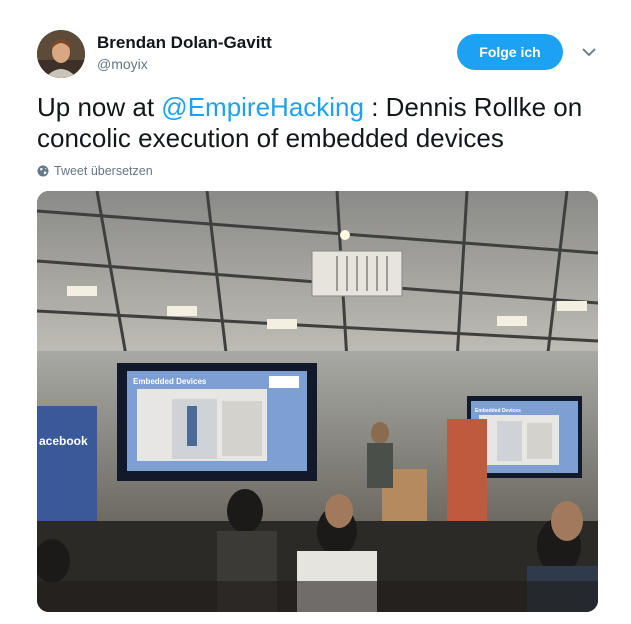 This screenshot has width=631, height=624. I want to click on translate-label: Tweet übersetzen, so click(103, 171).